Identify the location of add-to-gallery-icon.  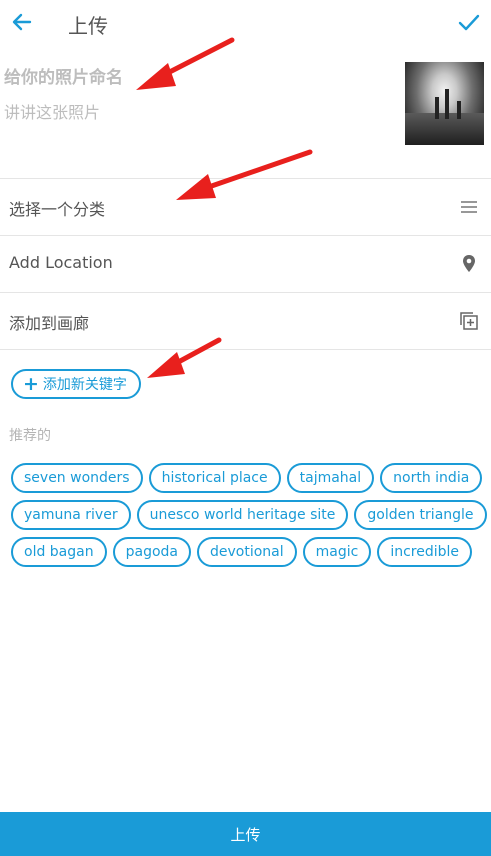
(469, 321).